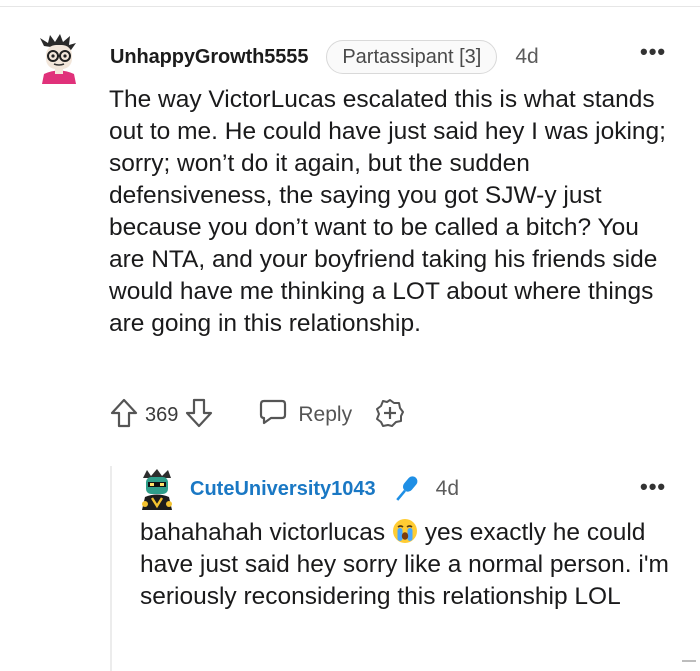  What do you see at coordinates (111, 568) in the screenshot?
I see `thread-line` at bounding box center [111, 568].